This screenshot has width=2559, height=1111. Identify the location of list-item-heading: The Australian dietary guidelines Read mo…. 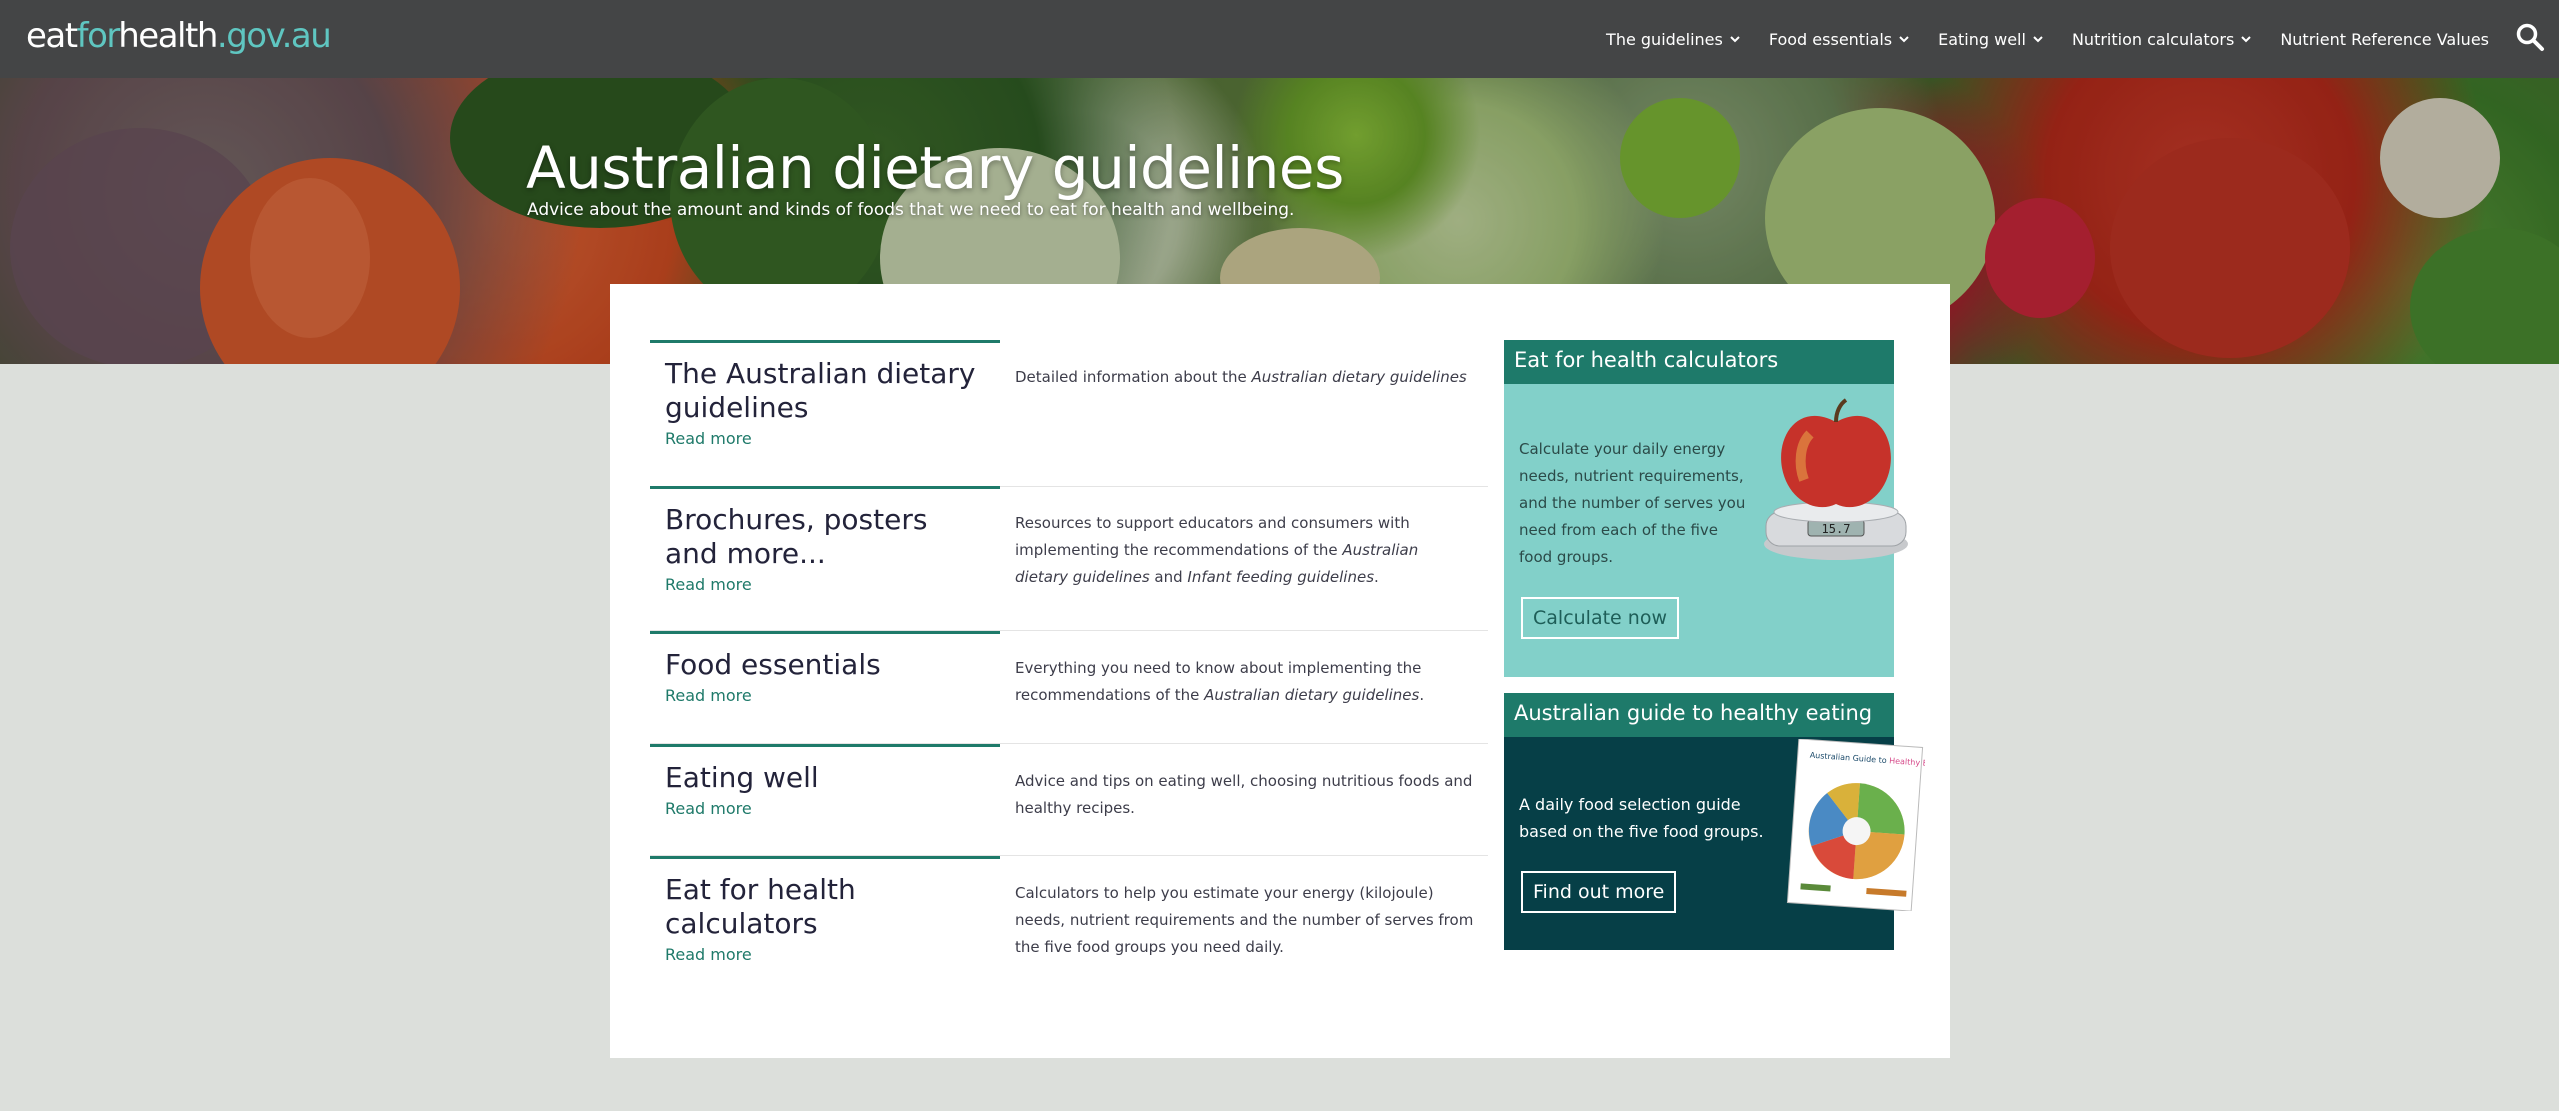
(825, 413).